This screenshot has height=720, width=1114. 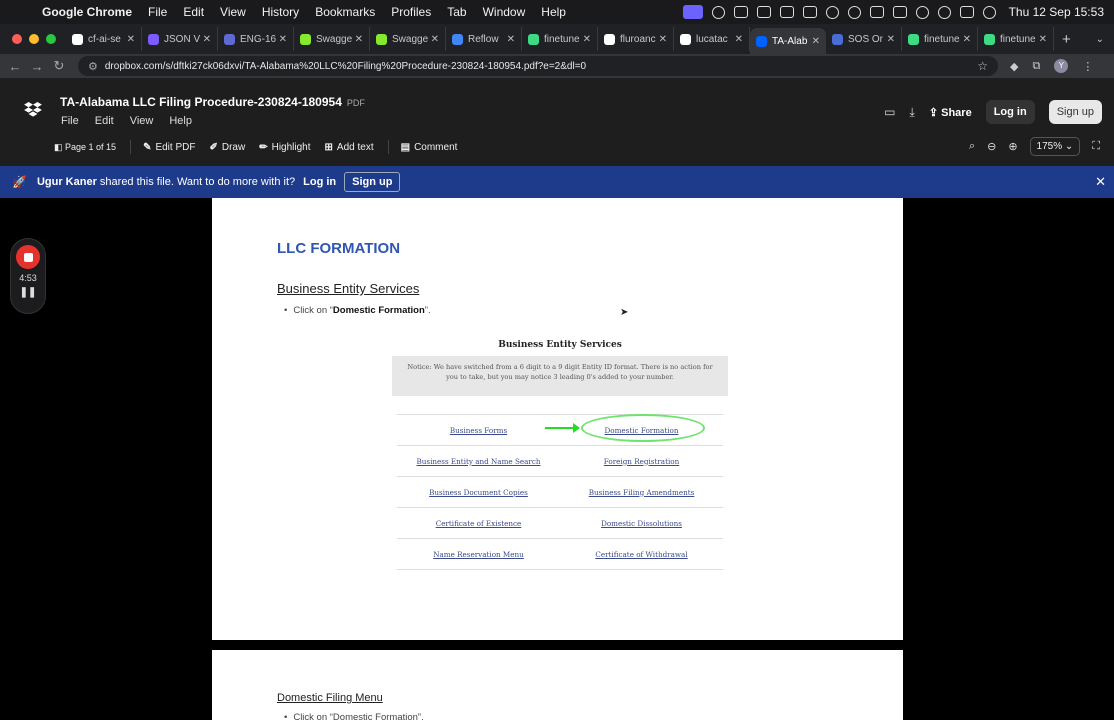 What do you see at coordinates (349, 147) in the screenshot?
I see `add-text-button: ⊞ Add text` at bounding box center [349, 147].